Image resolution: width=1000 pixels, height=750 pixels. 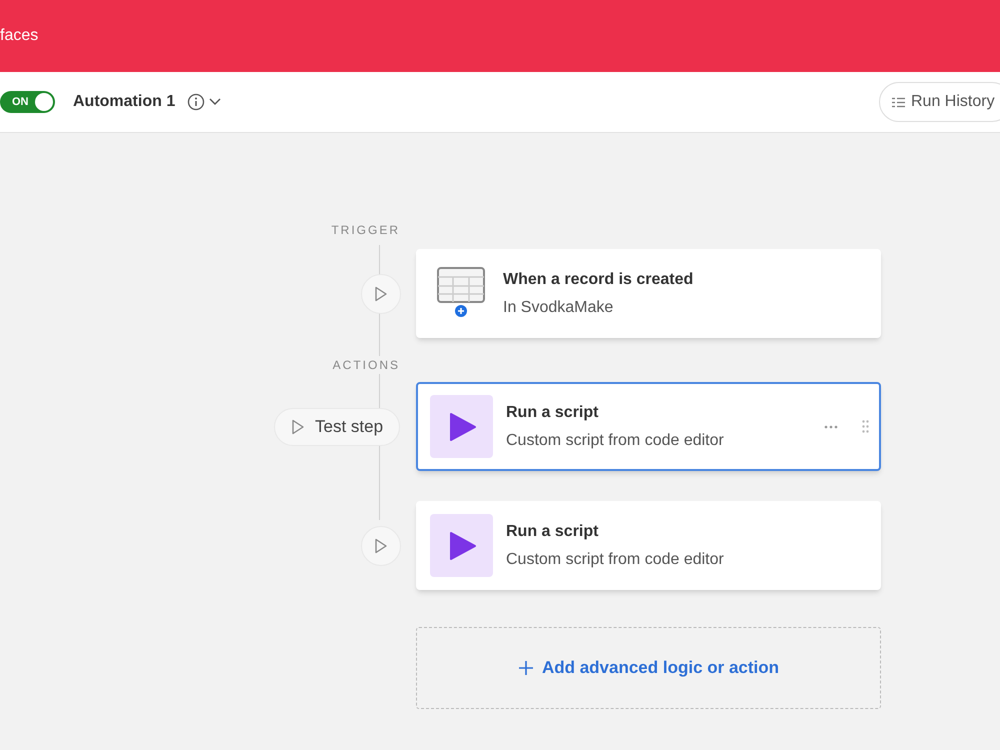 What do you see at coordinates (337, 427) in the screenshot?
I see `test-step-button: Test step` at bounding box center [337, 427].